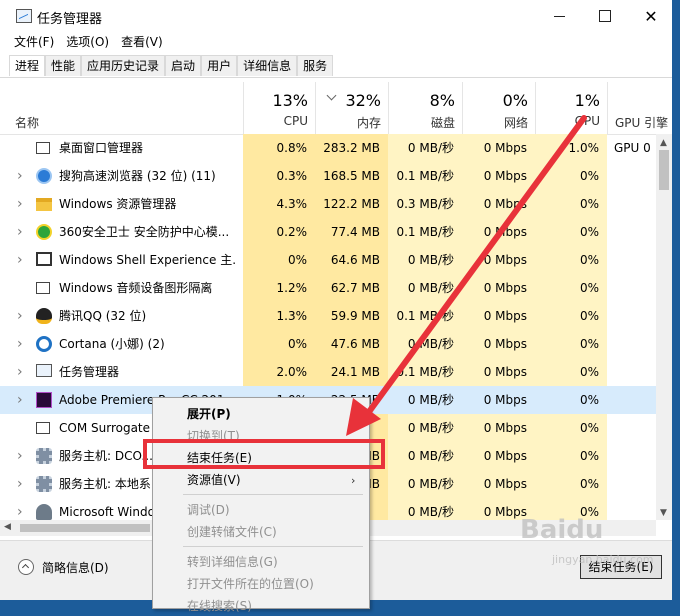 The image size is (680, 616). I want to click on baidu-watermark: Baidu, so click(562, 530).